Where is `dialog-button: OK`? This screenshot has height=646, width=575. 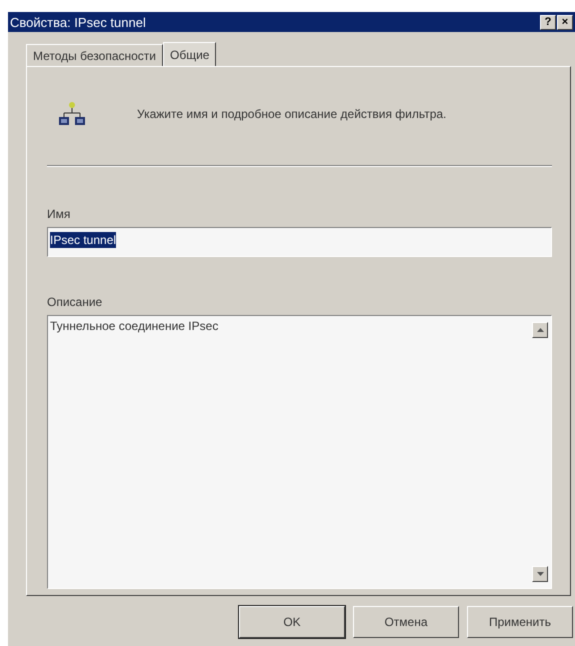 dialog-button: OK is located at coordinates (292, 622).